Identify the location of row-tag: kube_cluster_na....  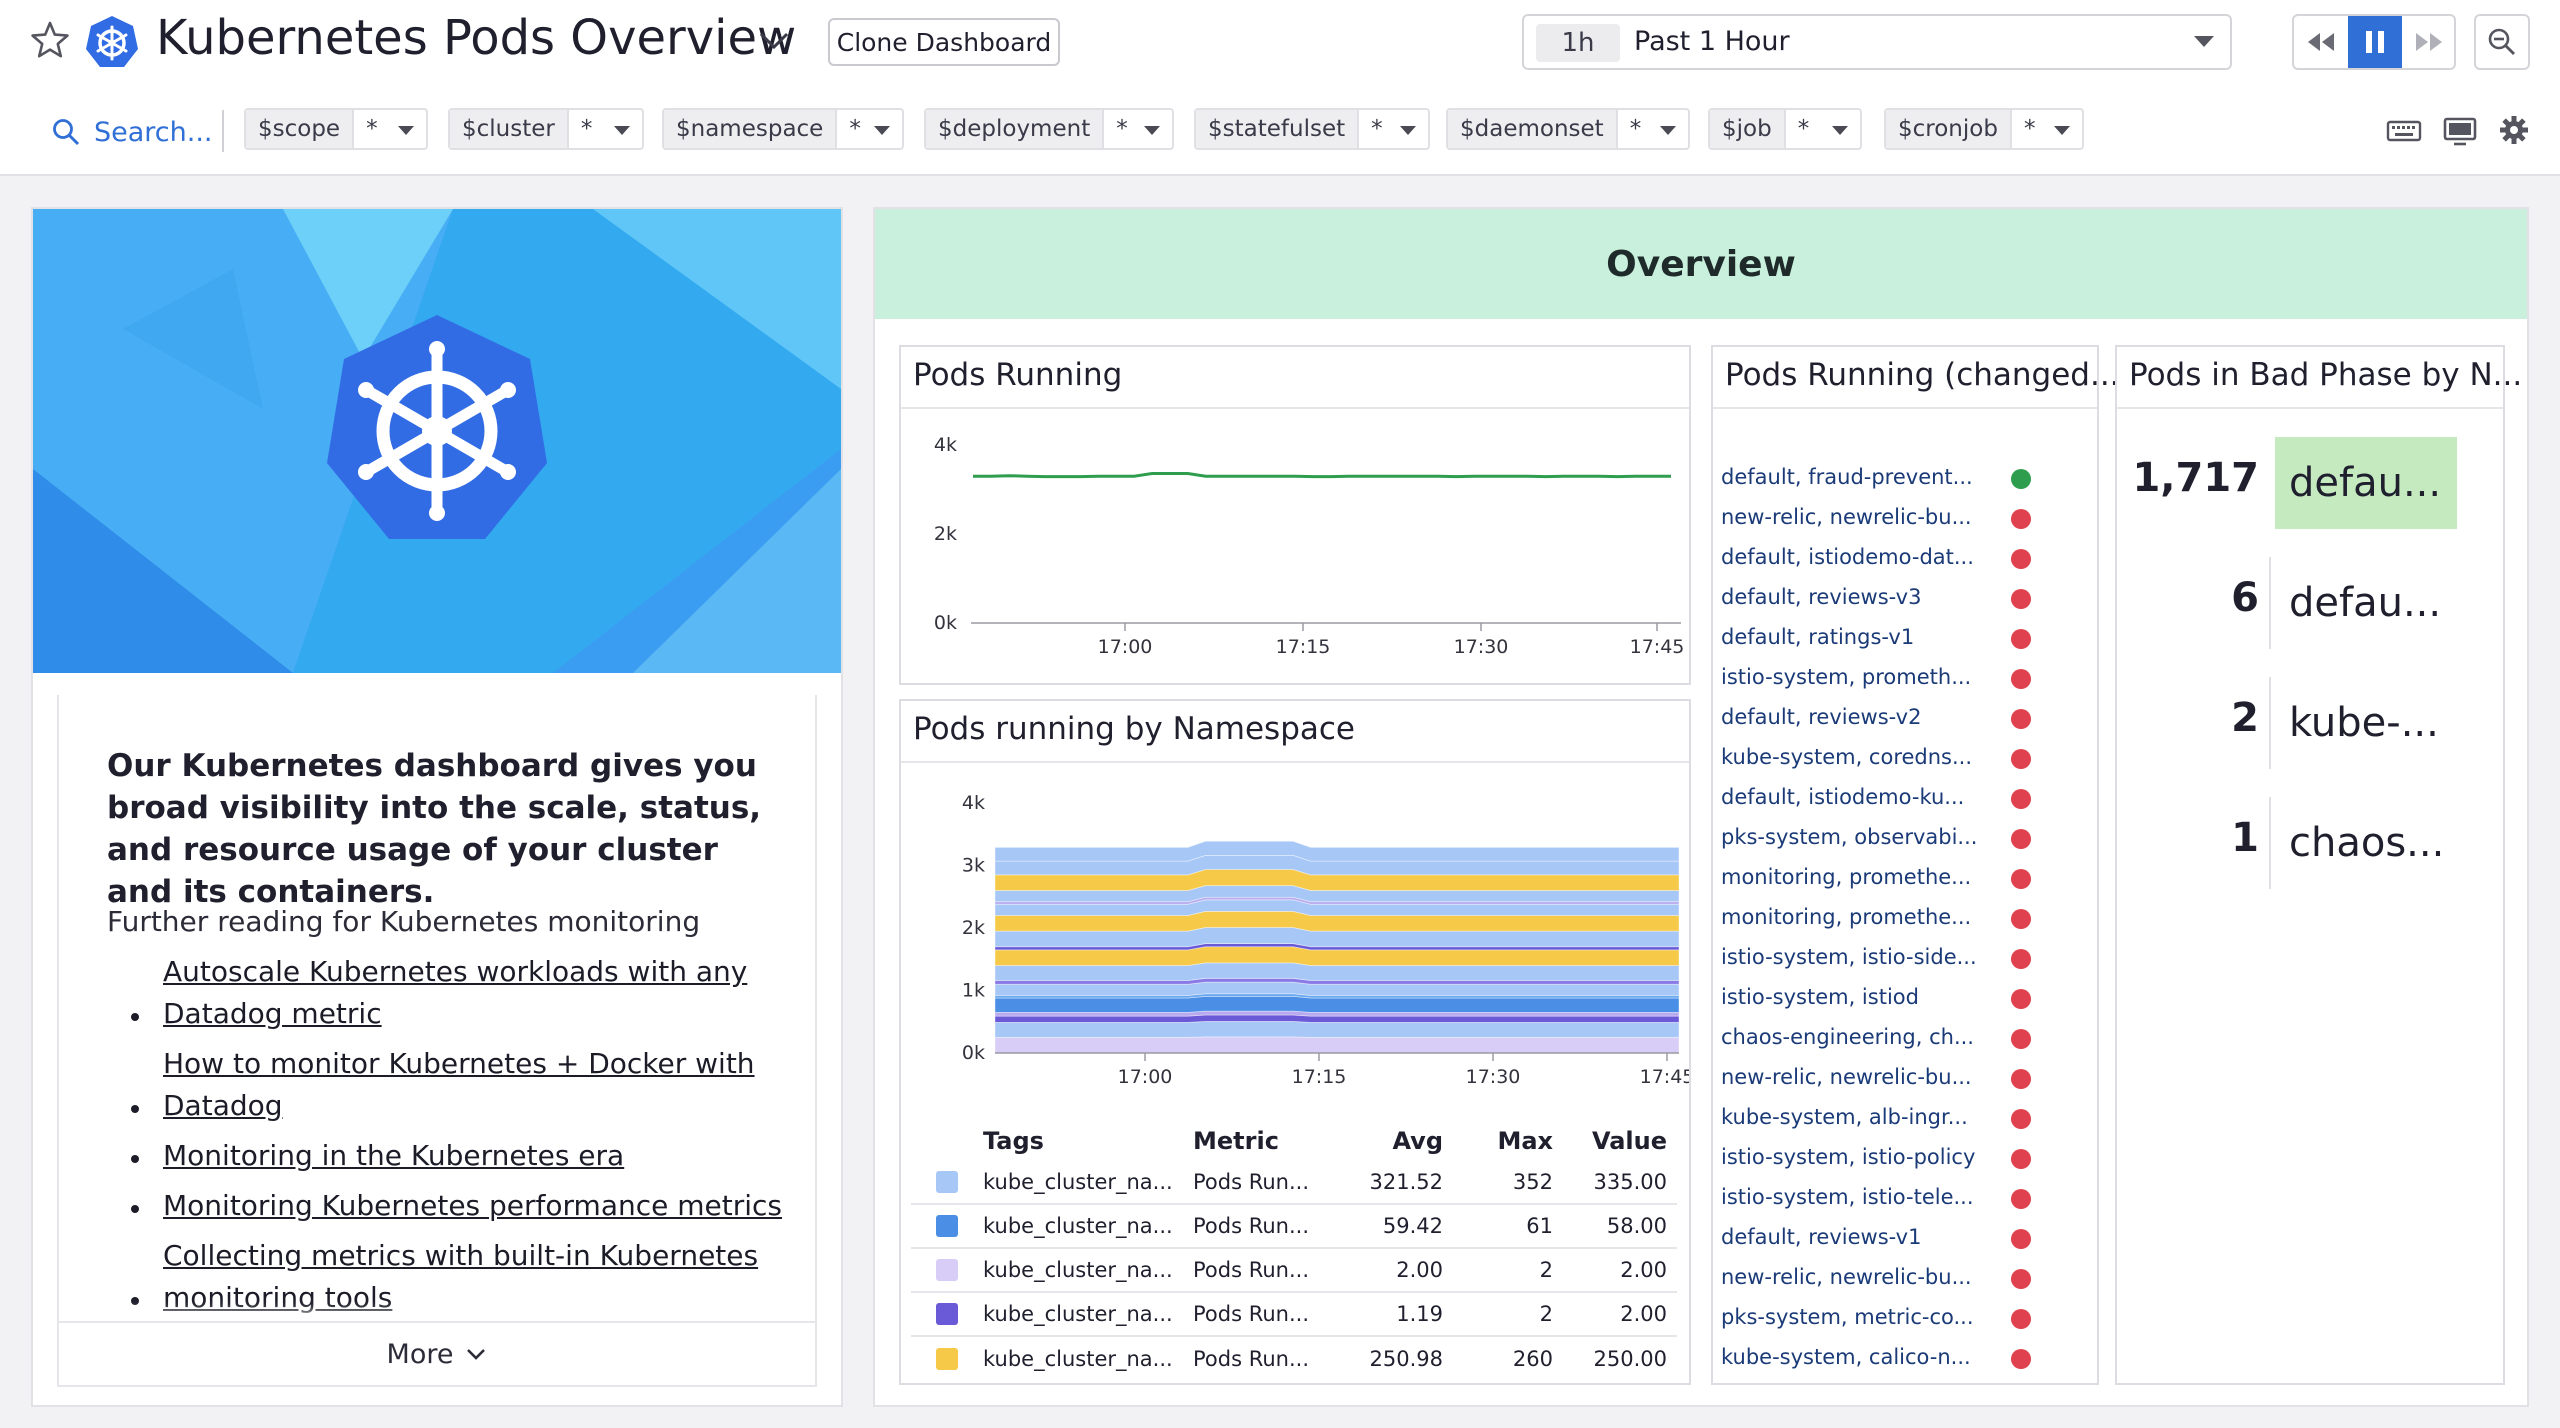
(1078, 1182).